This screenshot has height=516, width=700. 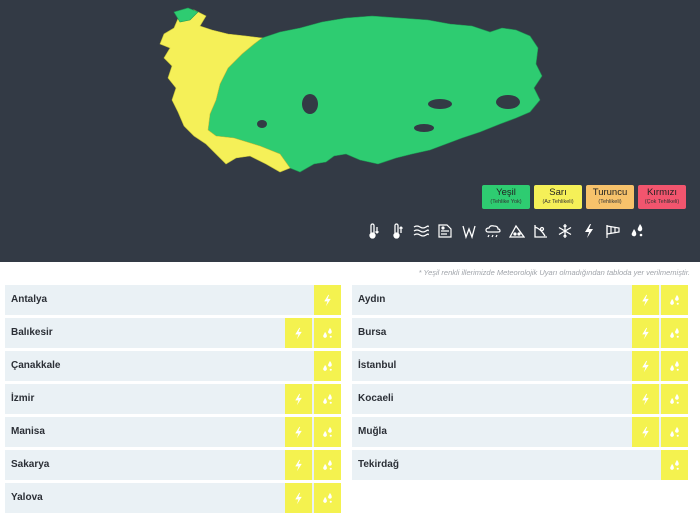 What do you see at coordinates (424, 128) in the screenshot?
I see `lake-ataturk` at bounding box center [424, 128].